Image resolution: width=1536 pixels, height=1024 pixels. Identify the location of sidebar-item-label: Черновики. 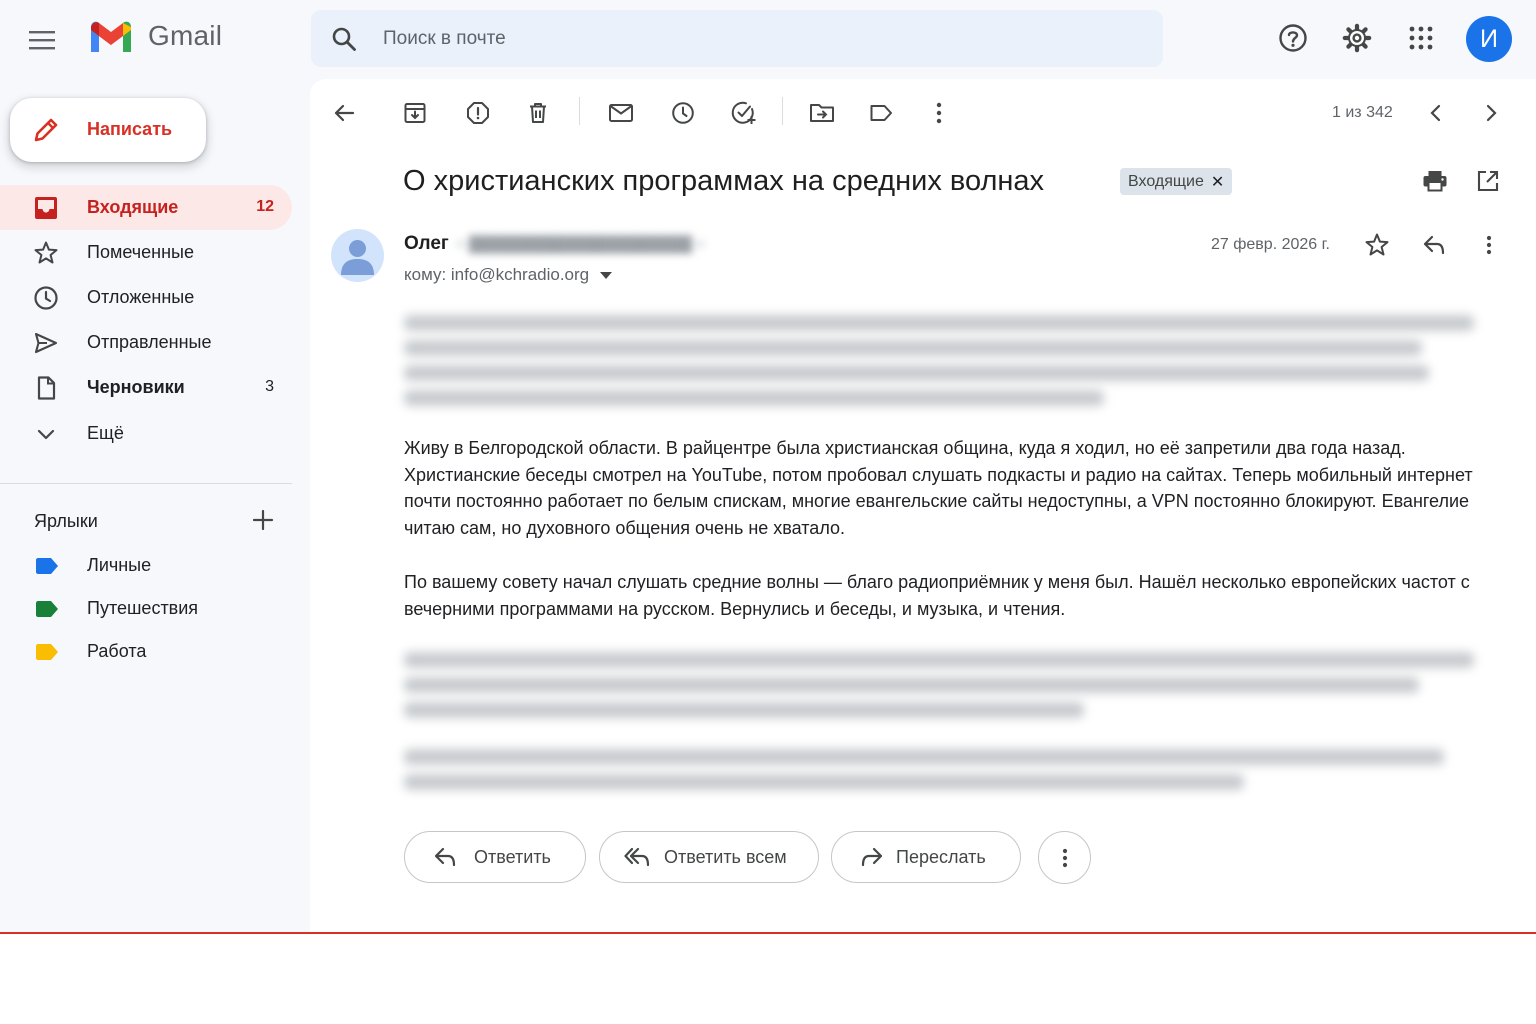
(136, 387).